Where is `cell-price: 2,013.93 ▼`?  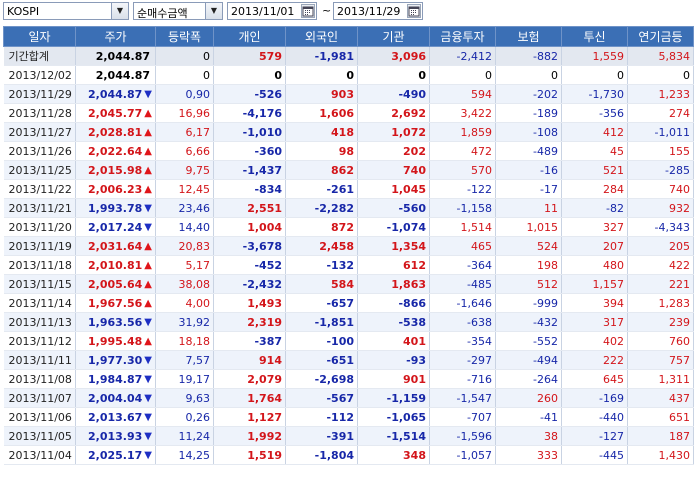 cell-price: 2,013.93 ▼ is located at coordinates (115, 436).